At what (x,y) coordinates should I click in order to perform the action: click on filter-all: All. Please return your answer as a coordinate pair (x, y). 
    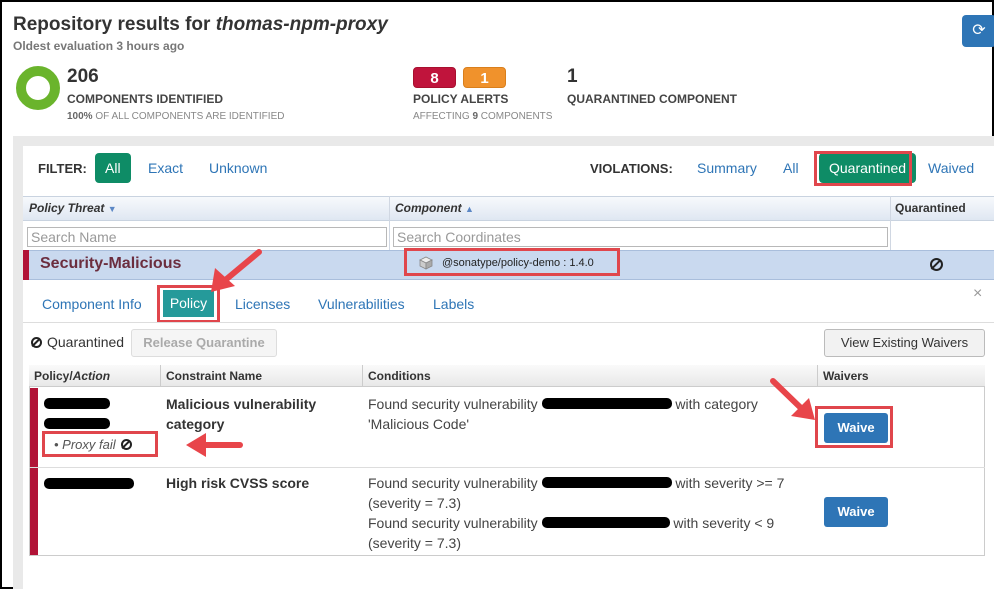
    Looking at the image, I should click on (113, 168).